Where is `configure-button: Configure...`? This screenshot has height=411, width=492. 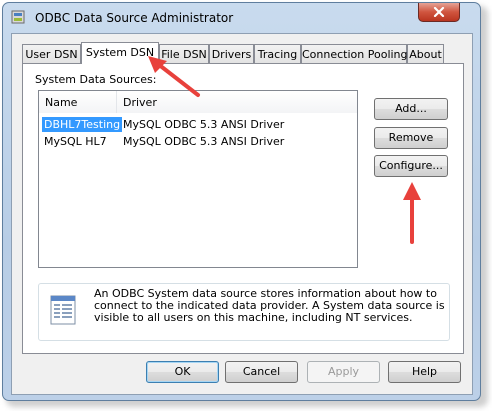 configure-button: Configure... is located at coordinates (411, 166).